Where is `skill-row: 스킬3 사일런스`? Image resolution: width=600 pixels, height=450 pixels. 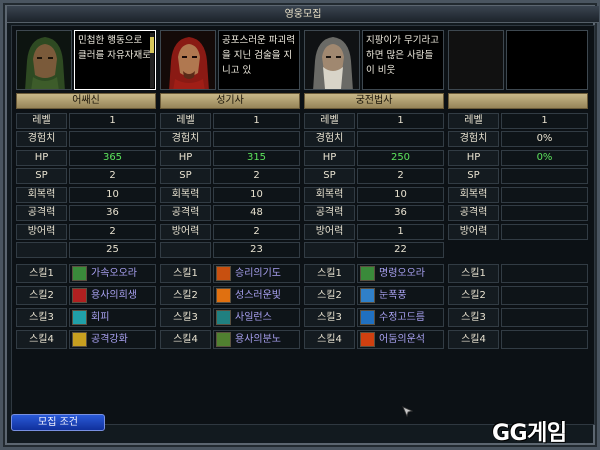 skill-row: 스킬3 사일런스 is located at coordinates (230, 317).